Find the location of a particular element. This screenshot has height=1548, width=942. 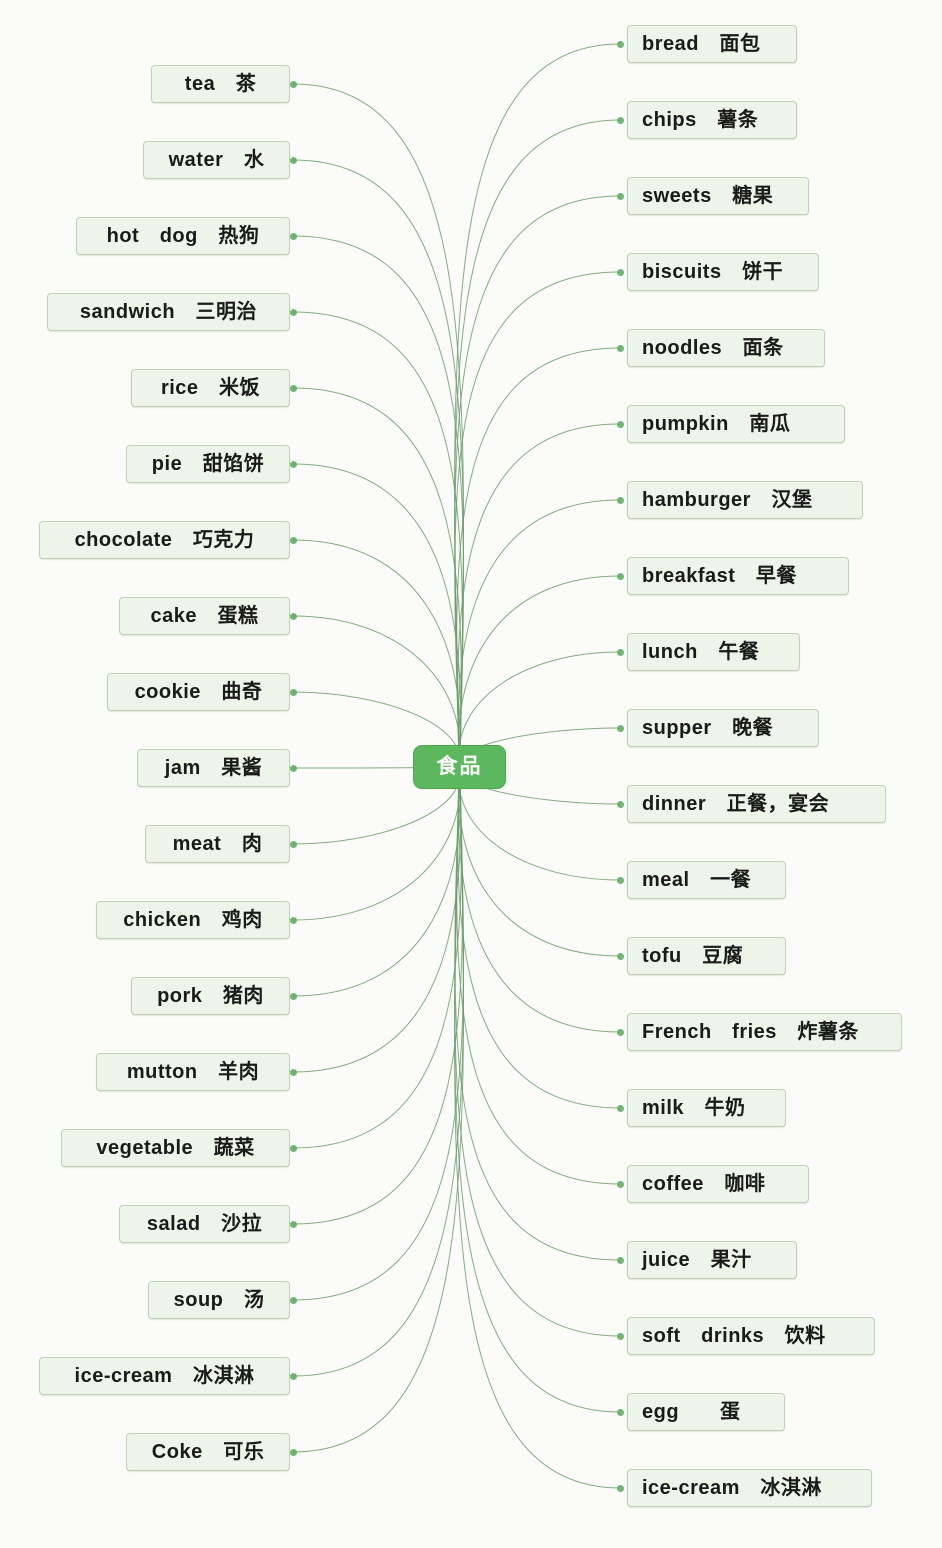

edge-to-vegetable is located at coordinates (377, 957).